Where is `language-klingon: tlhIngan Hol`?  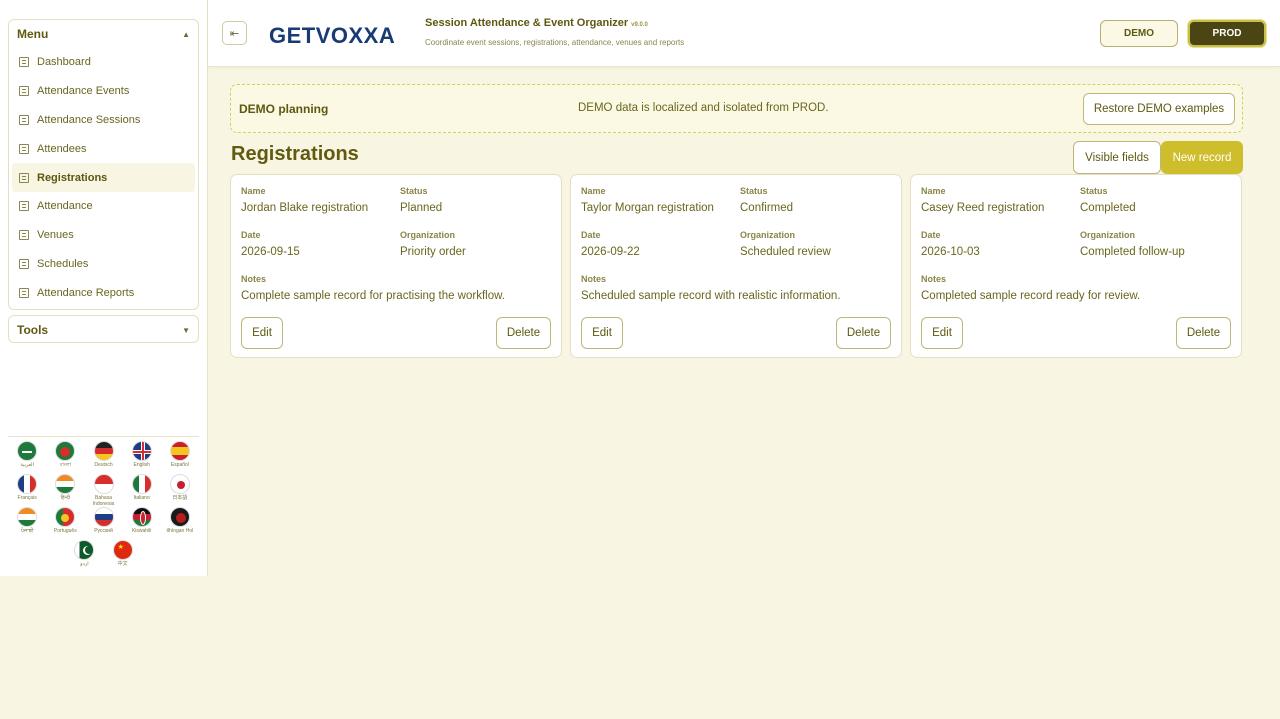
language-klingon: tlhIngan Hol is located at coordinates (180, 523).